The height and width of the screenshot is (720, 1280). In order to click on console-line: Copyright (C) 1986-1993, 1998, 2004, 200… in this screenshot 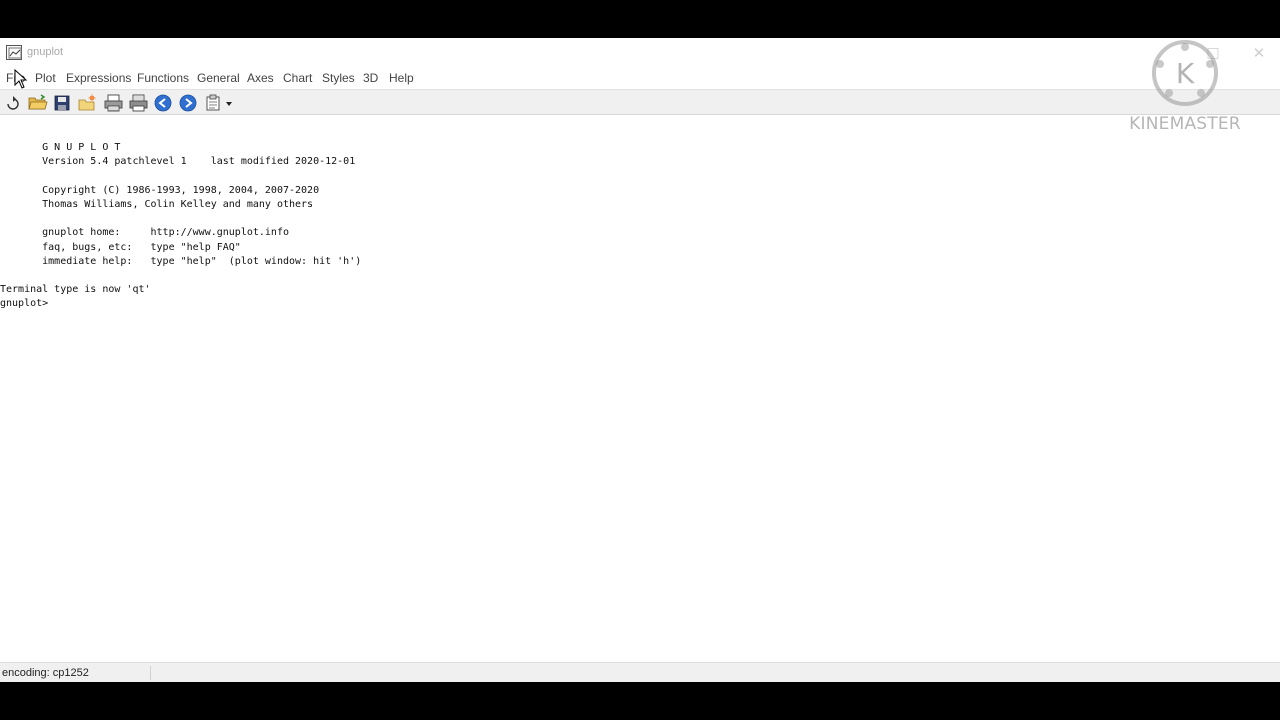, I will do `click(160, 190)`.